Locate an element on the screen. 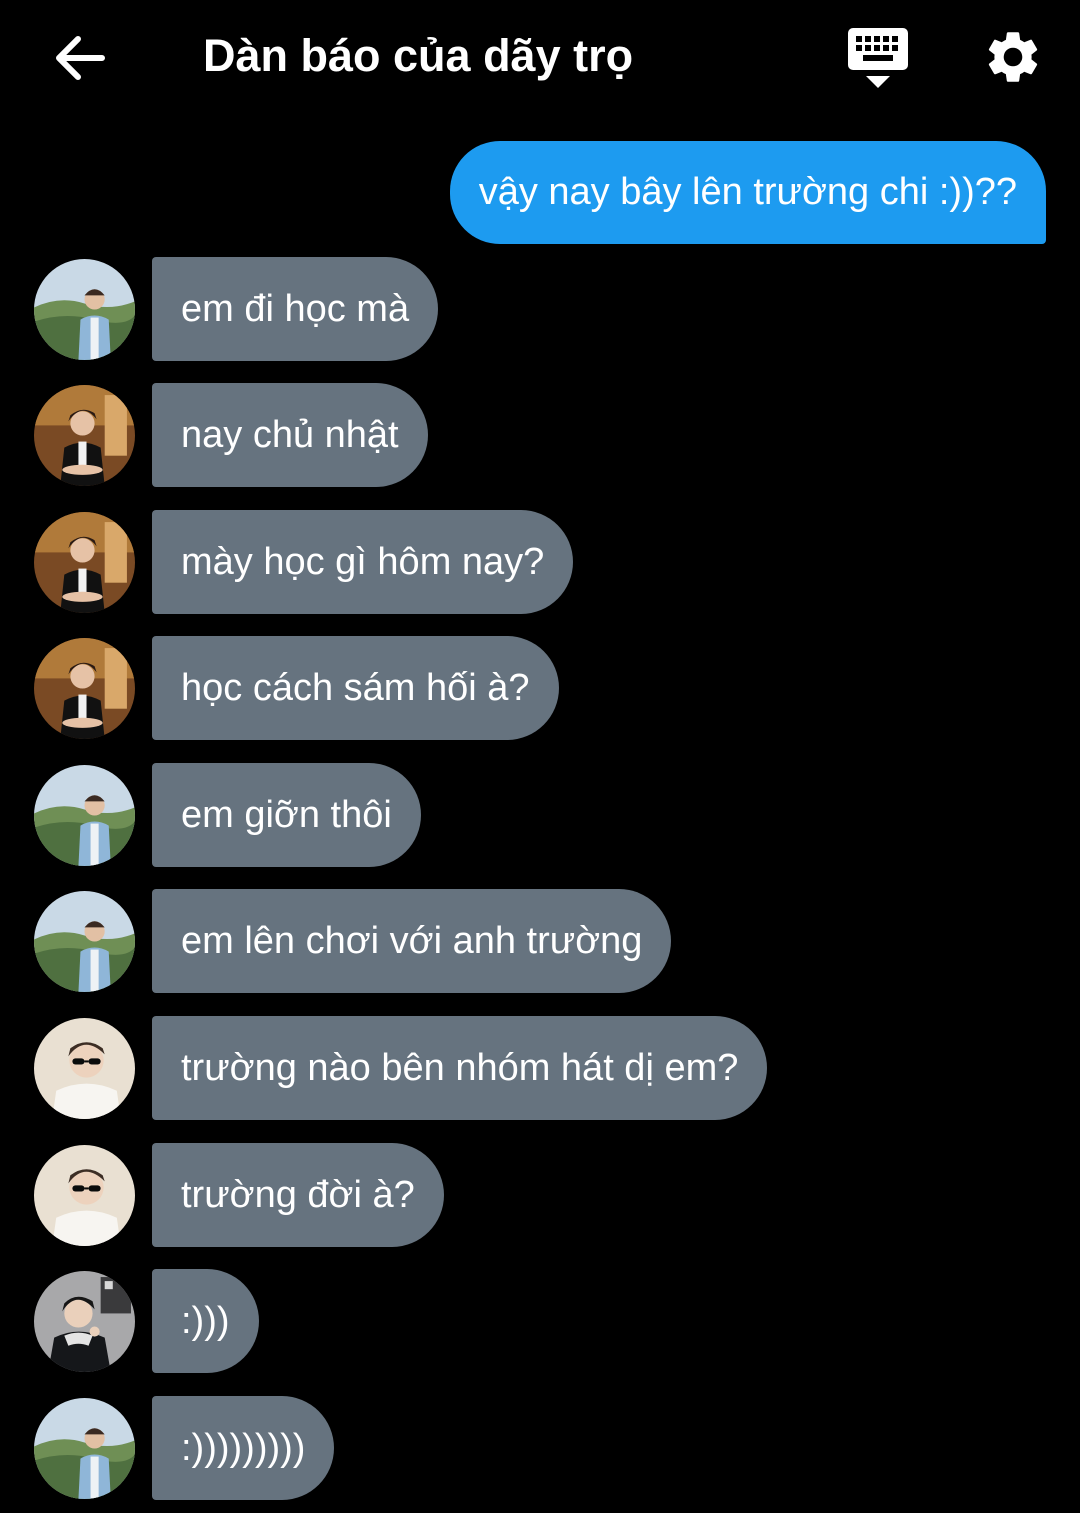  keyboard-toggle-button is located at coordinates (878, 59).